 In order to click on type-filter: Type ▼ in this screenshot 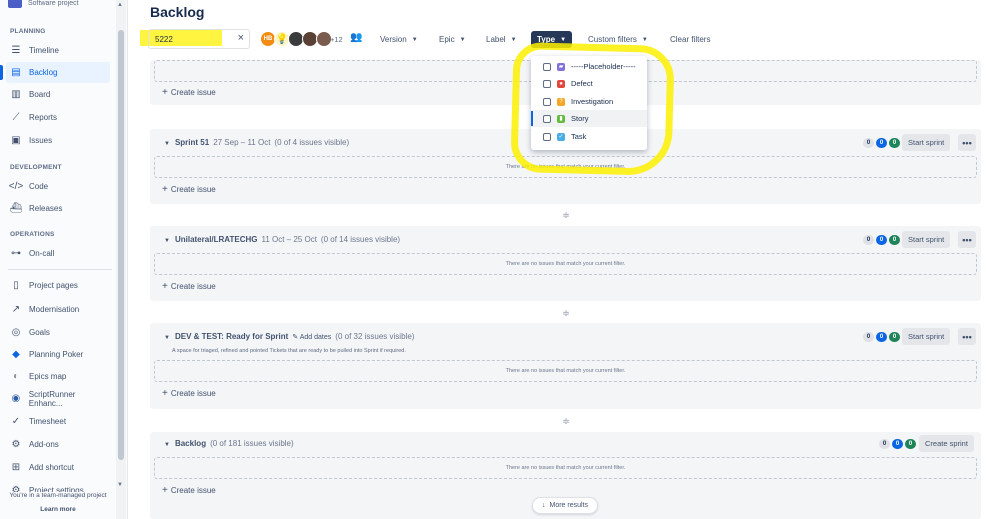, I will do `click(552, 39)`.